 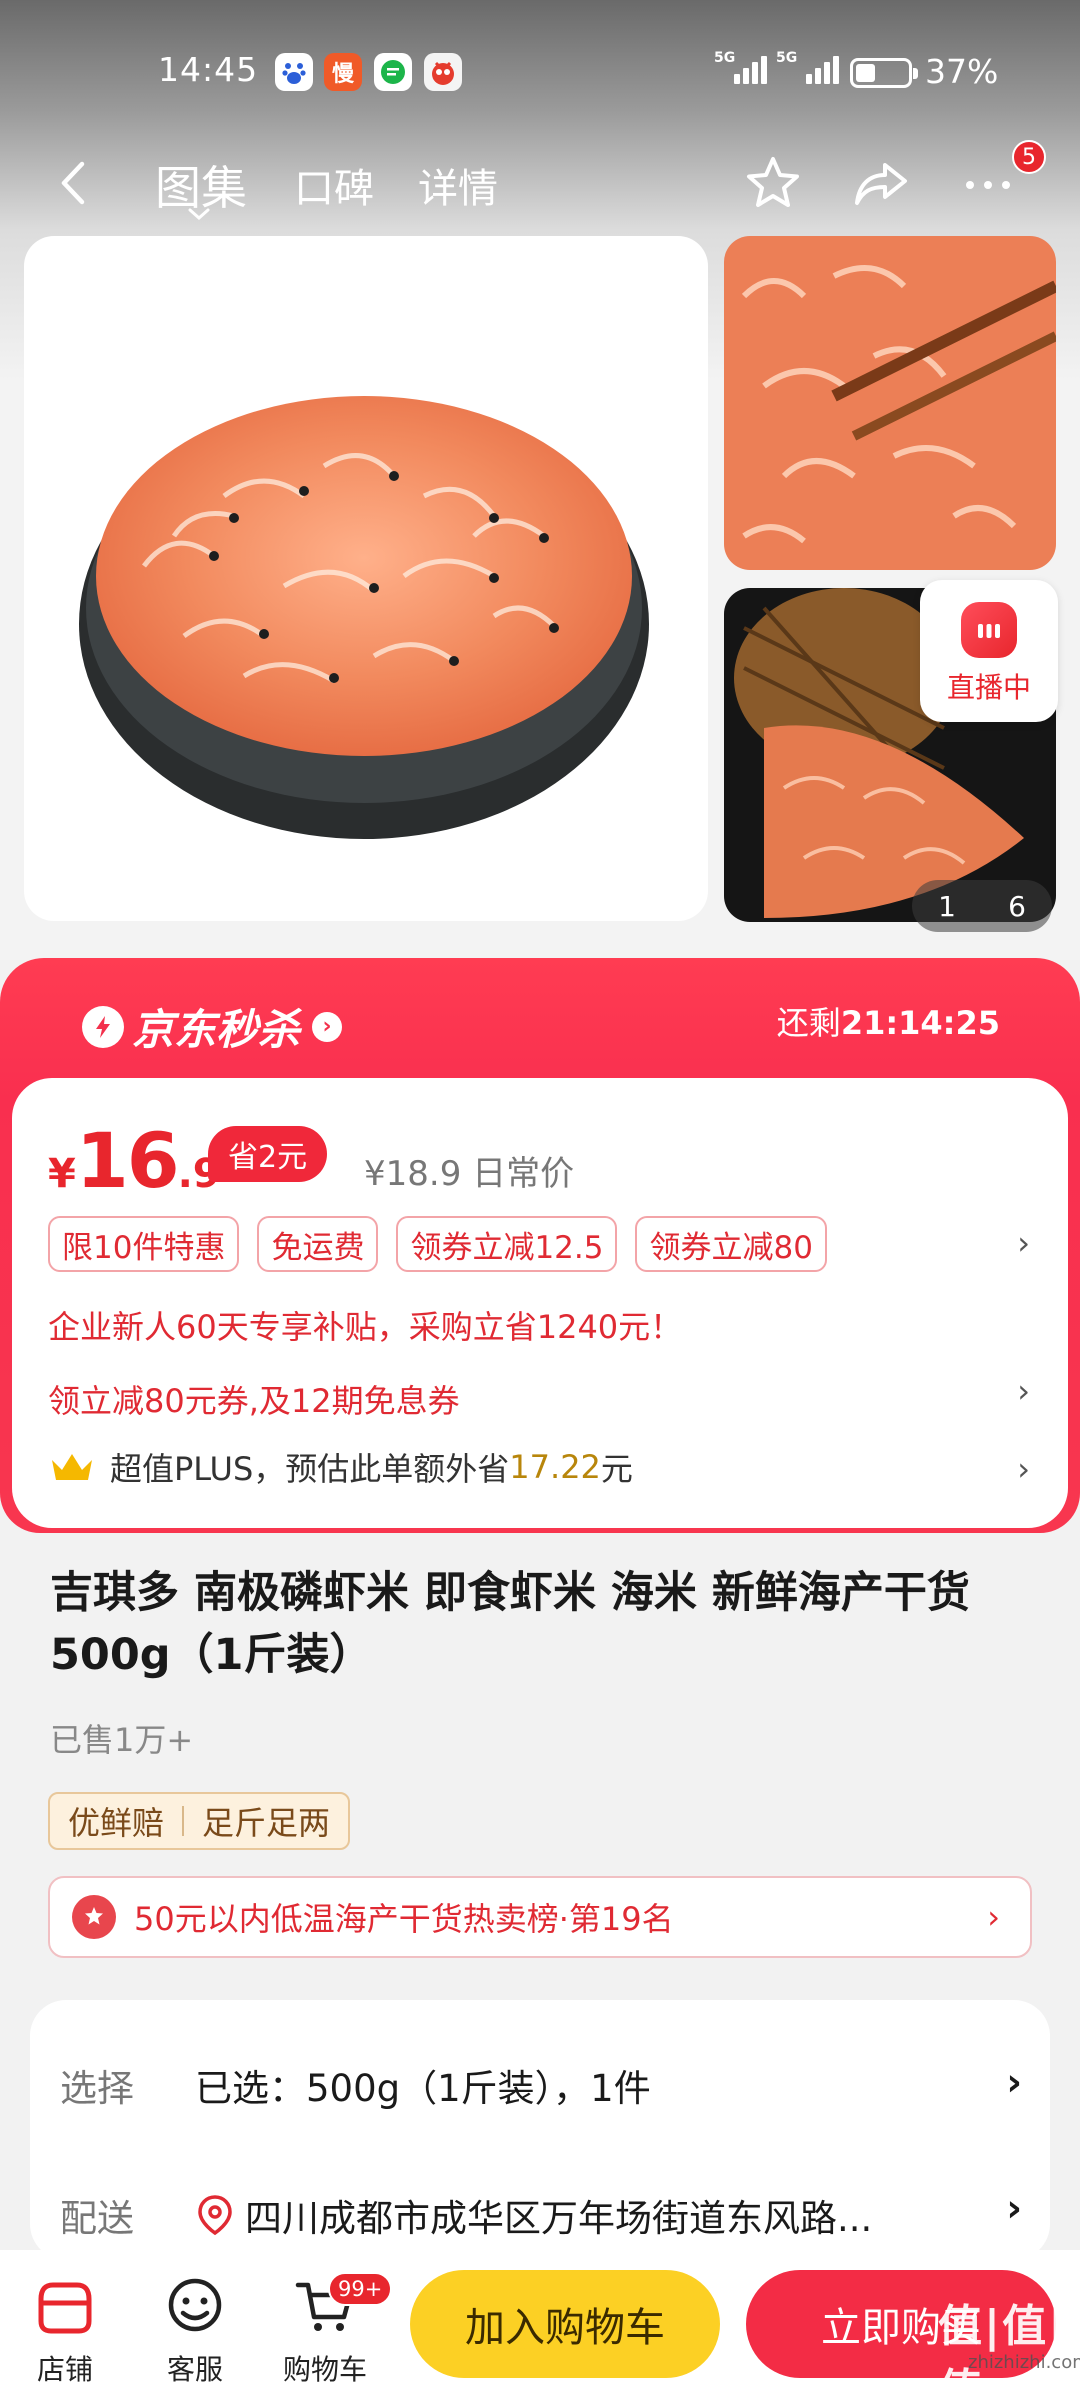 What do you see at coordinates (731, 1244) in the screenshot?
I see `promo-tag: 领券立减80` at bounding box center [731, 1244].